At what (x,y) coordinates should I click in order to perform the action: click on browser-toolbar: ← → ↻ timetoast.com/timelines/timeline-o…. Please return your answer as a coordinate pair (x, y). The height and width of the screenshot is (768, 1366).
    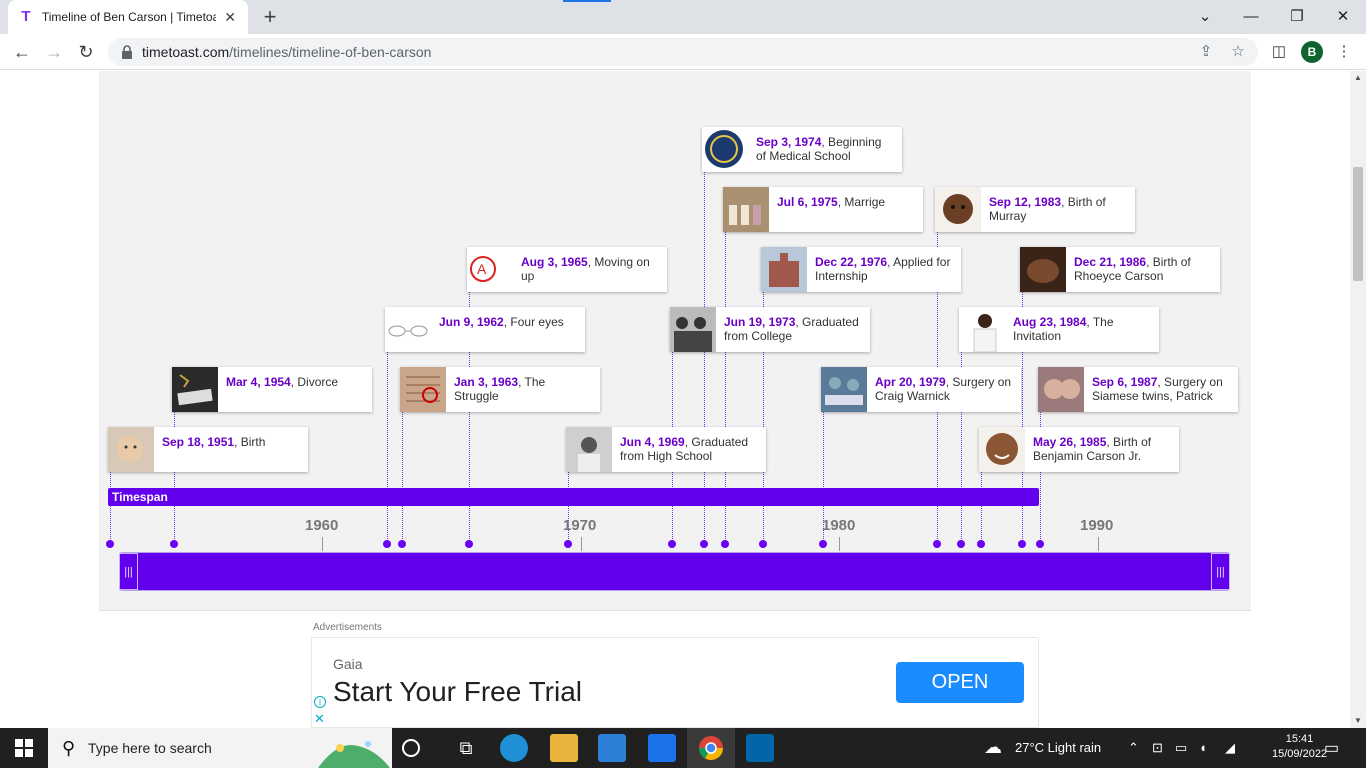
    Looking at the image, I should click on (683, 52).